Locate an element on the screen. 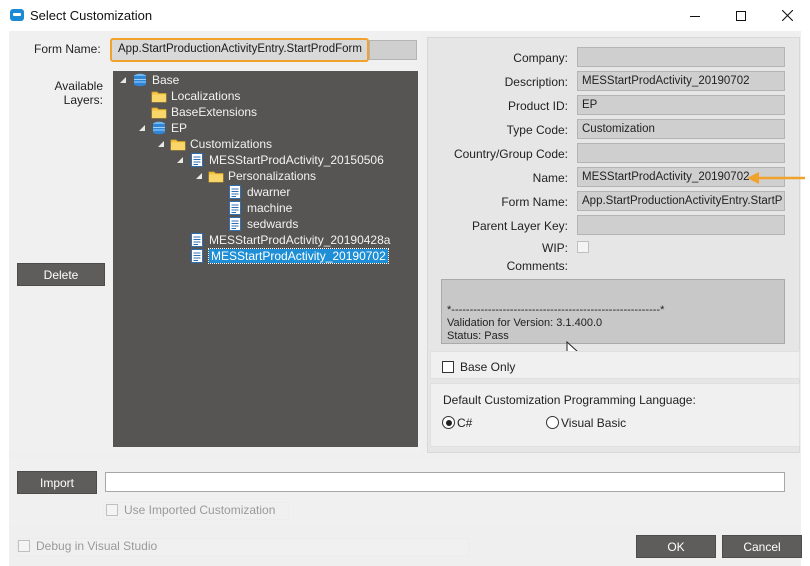 Image resolution: width=810 pixels, height=566 pixels. tree-node: Personalizations is located at coordinates (255, 176).